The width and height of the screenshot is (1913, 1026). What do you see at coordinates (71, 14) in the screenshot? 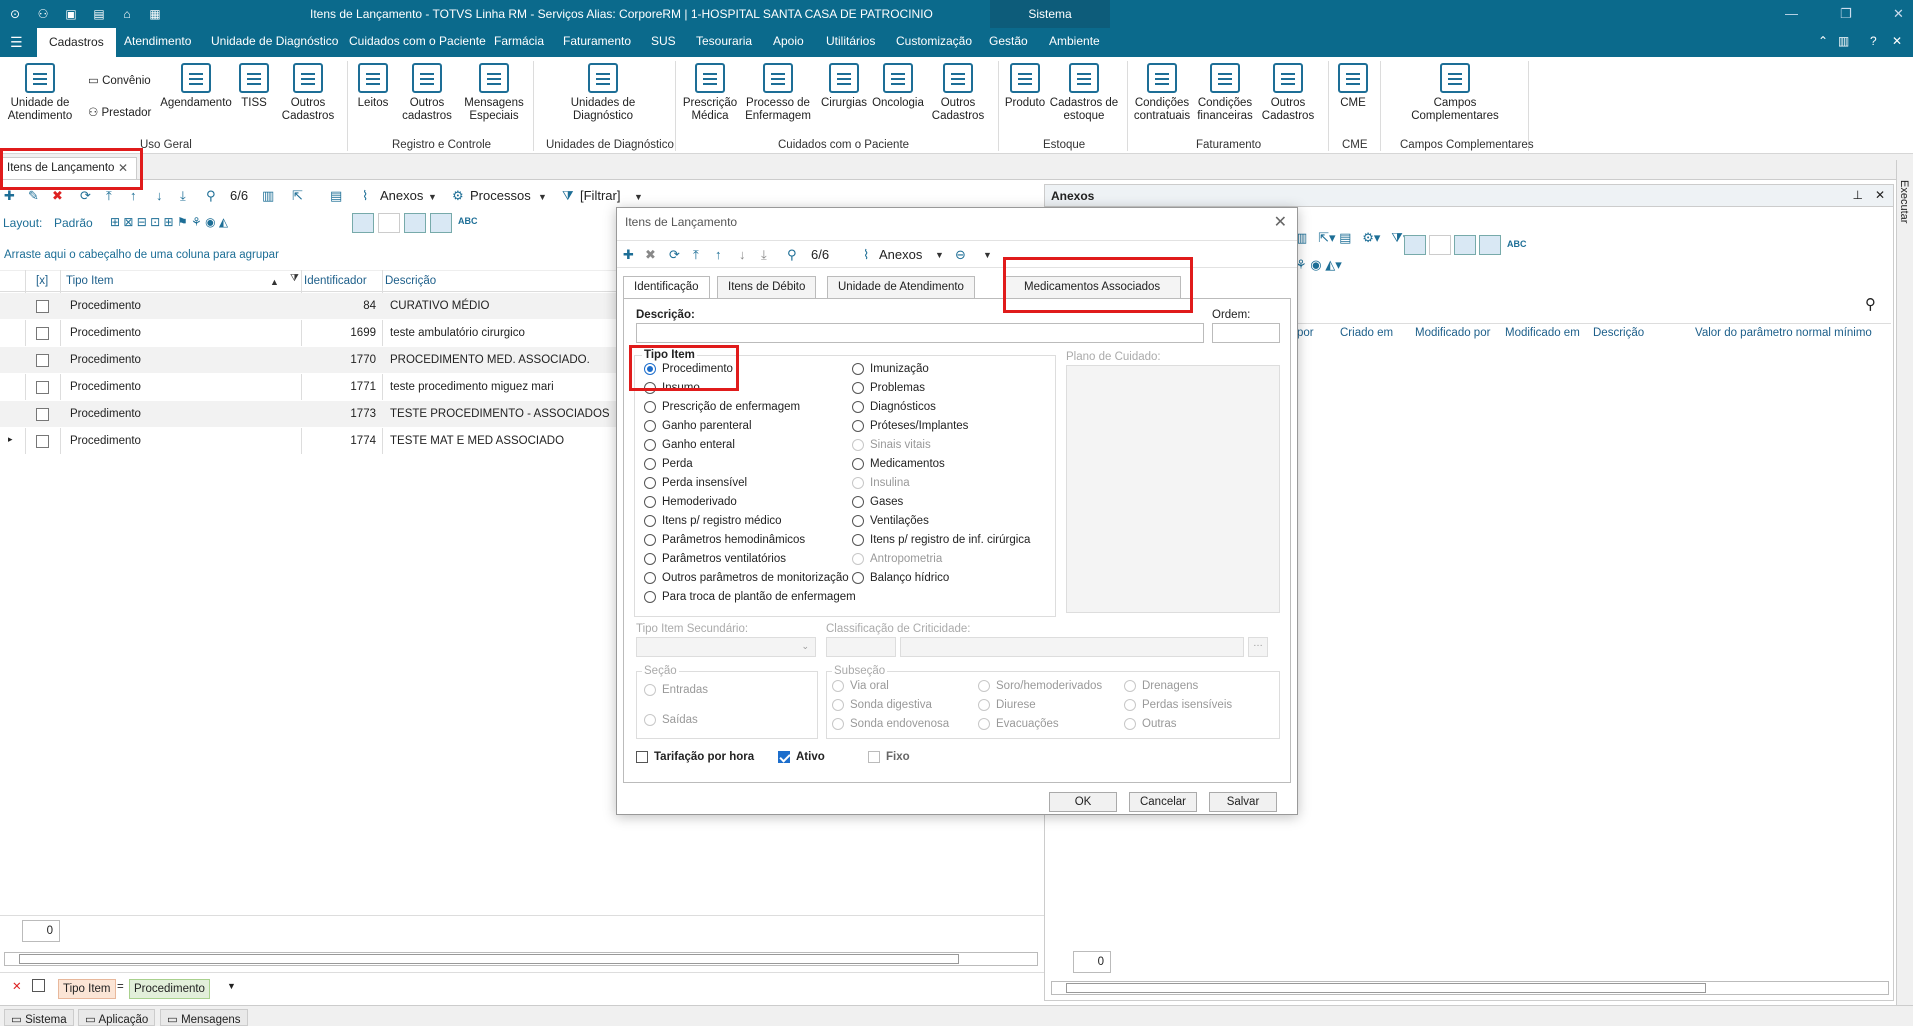
I see `layout-icon: ▣` at bounding box center [71, 14].